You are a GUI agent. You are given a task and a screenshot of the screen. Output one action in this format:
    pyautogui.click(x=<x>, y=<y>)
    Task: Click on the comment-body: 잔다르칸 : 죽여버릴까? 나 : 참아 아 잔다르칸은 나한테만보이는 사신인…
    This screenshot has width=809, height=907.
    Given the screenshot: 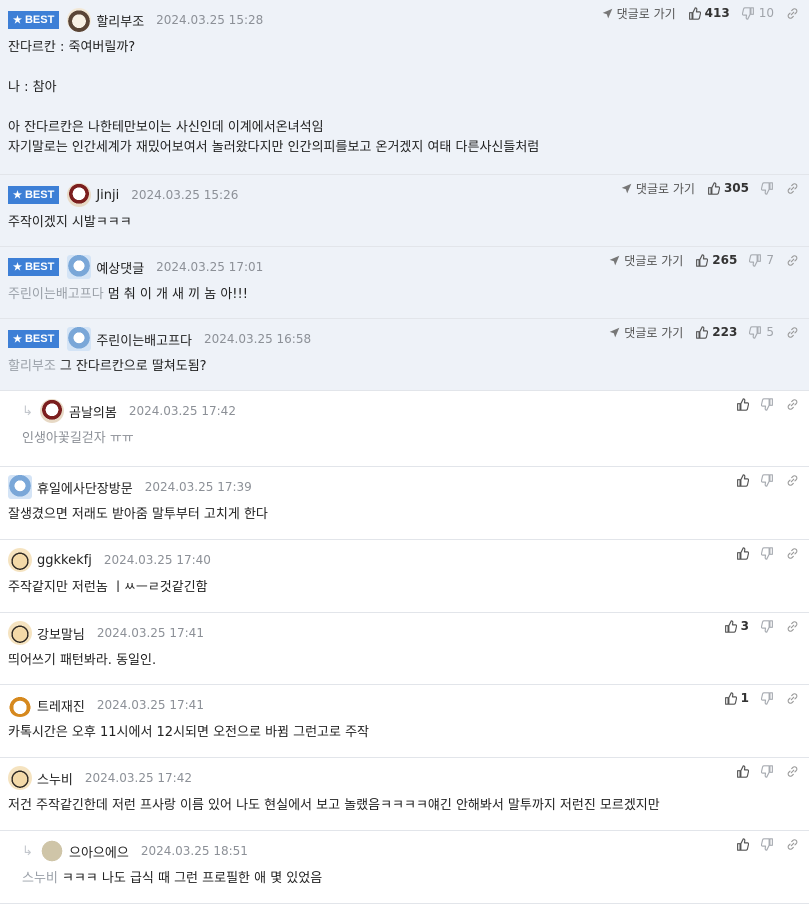 What is the action you would take?
    pyautogui.click(x=404, y=98)
    